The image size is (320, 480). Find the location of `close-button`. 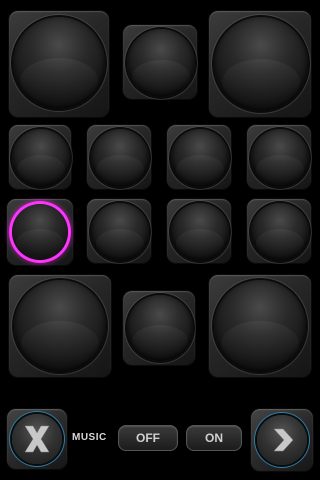

close-button is located at coordinates (37, 439).